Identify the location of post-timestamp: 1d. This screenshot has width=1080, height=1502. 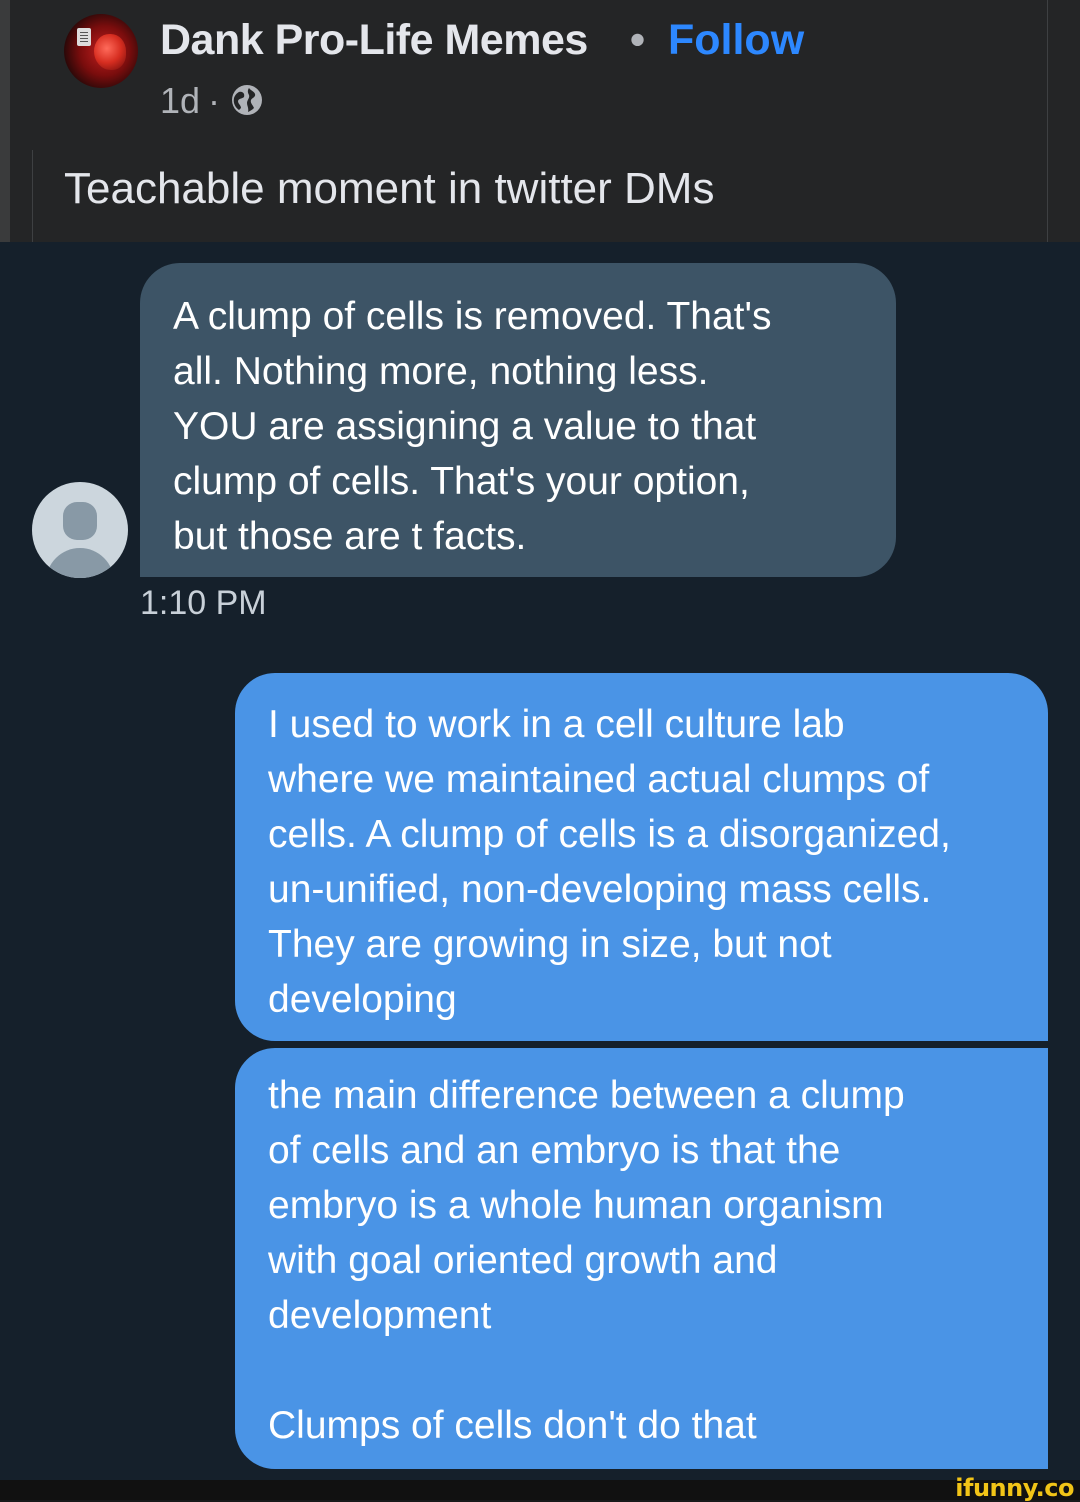
(180, 101).